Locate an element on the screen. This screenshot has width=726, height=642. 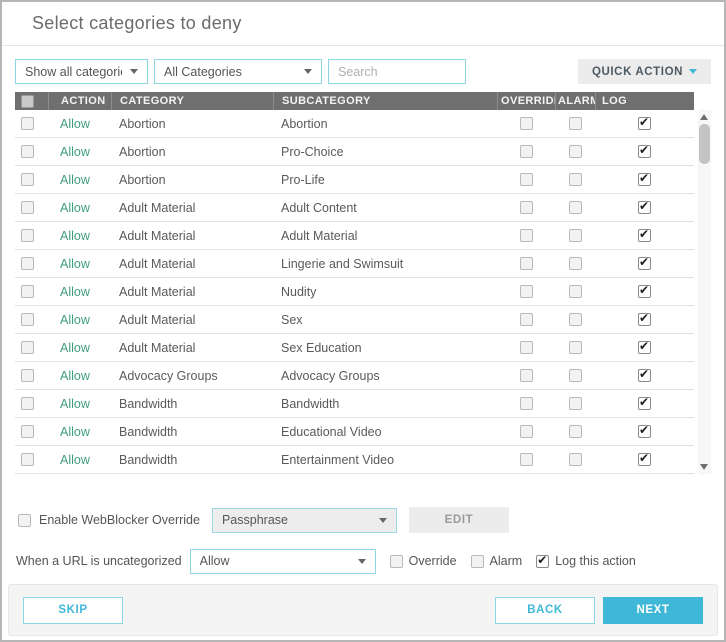
chevron-down-icon is located at coordinates (382, 520).